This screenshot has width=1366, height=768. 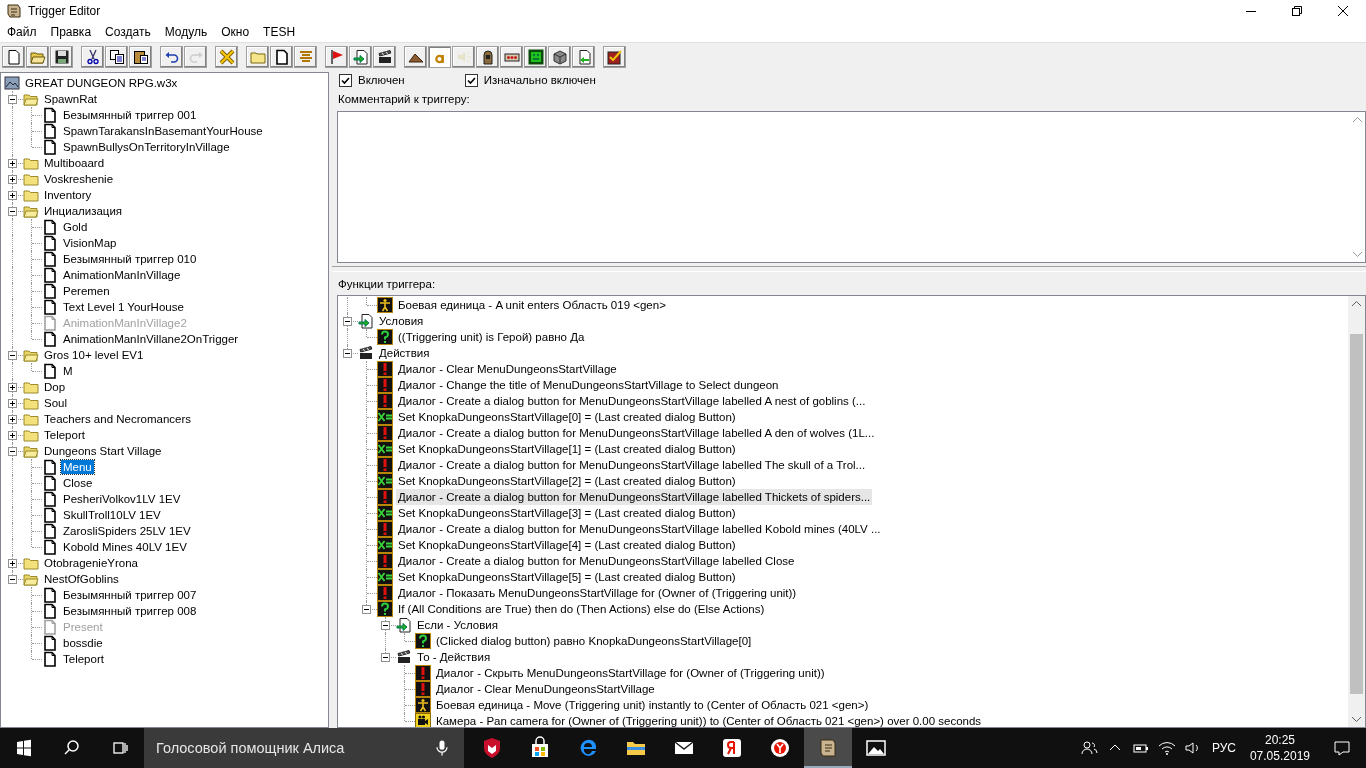 I want to click on function-item: Камера - Pan camera for (Owner of (Triggering unit)) to (Center of Область 021 <gen>) over 0.00 seconds, so click(x=709, y=720).